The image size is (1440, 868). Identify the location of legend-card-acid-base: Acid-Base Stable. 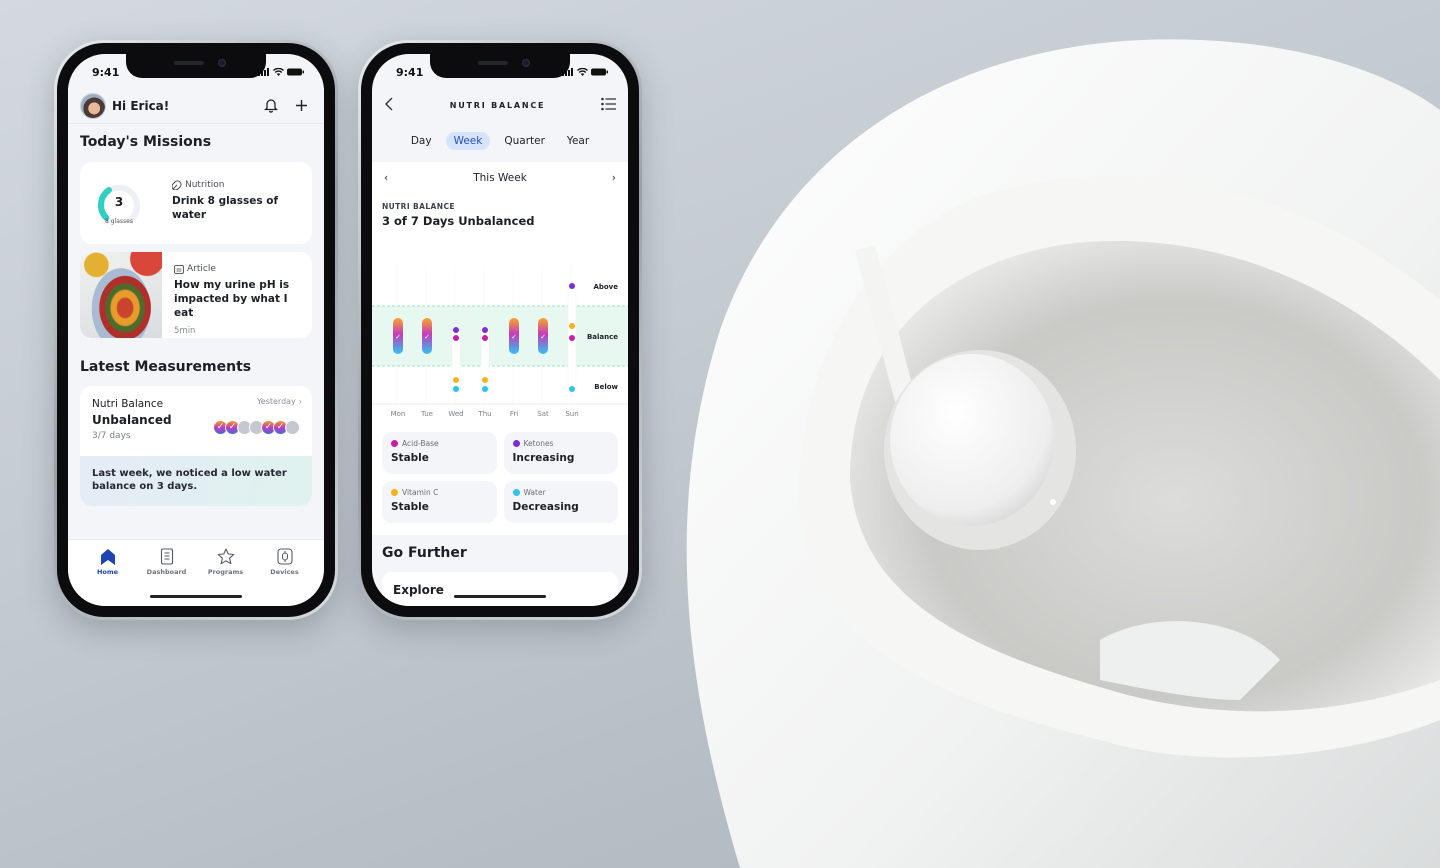
(439, 453).